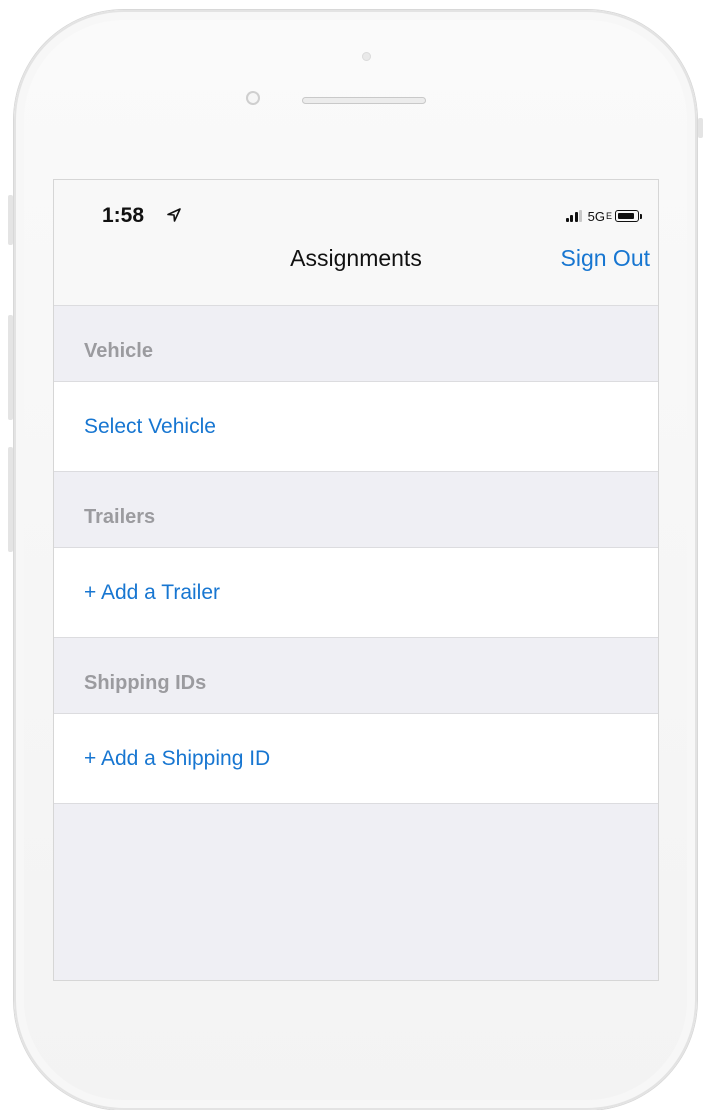  I want to click on add-trailer-label: + Add a Trailer, so click(152, 592).